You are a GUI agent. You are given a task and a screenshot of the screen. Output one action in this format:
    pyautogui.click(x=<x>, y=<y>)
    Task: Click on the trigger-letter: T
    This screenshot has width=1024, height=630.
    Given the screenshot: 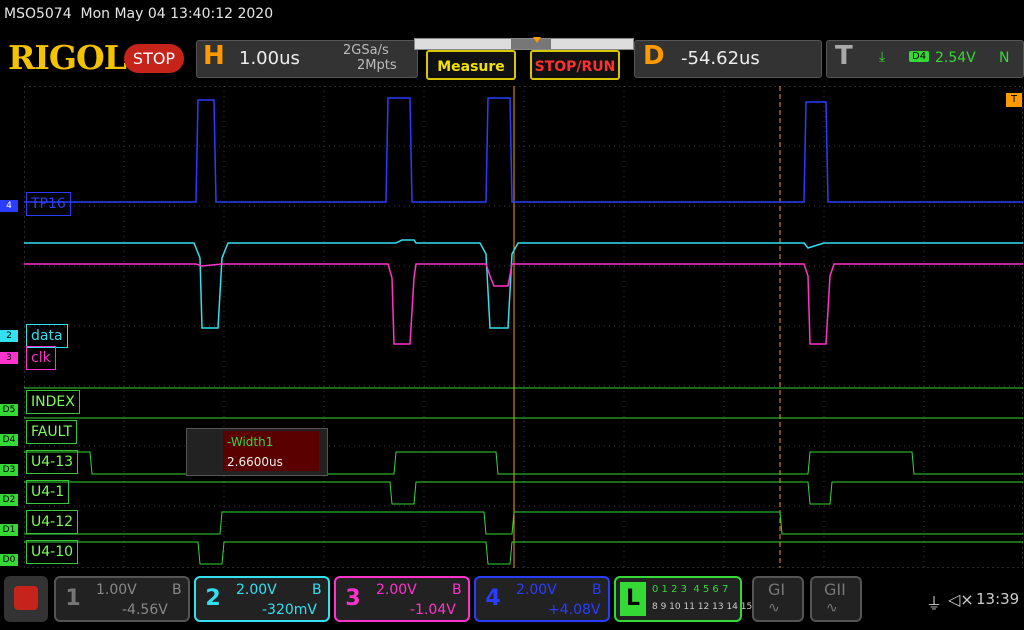 What is the action you would take?
    pyautogui.click(x=844, y=56)
    